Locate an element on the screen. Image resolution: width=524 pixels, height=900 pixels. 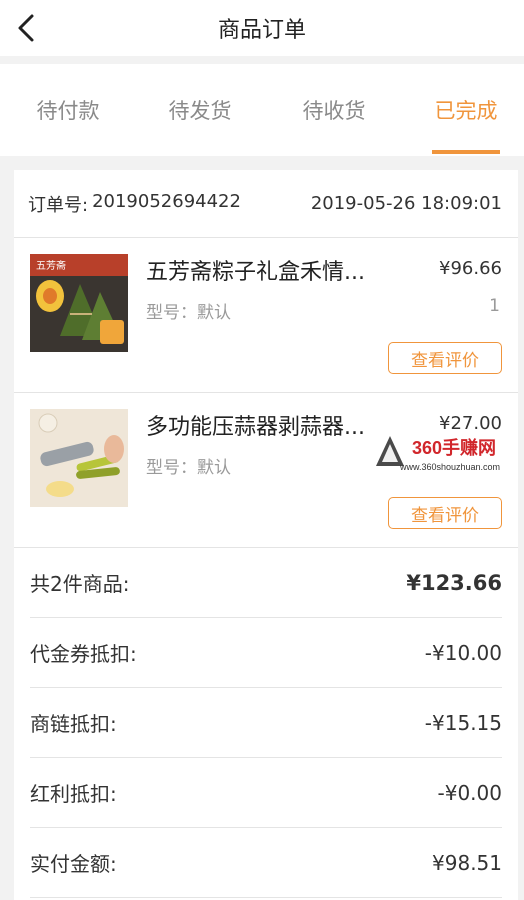
garlic-press-image is located at coordinates (79, 458).